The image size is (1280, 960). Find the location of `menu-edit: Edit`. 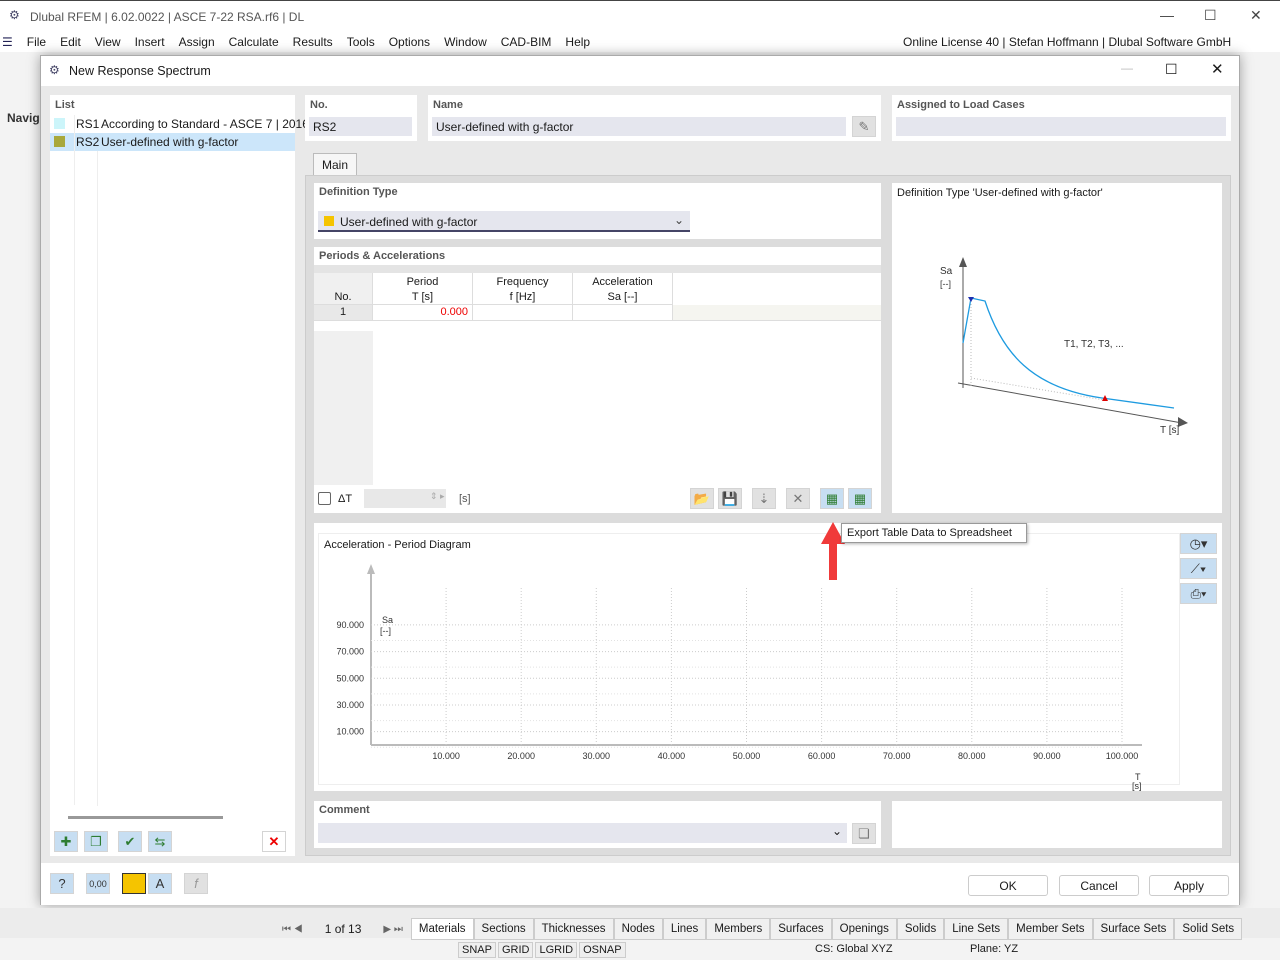

menu-edit: Edit is located at coordinates (70, 42).